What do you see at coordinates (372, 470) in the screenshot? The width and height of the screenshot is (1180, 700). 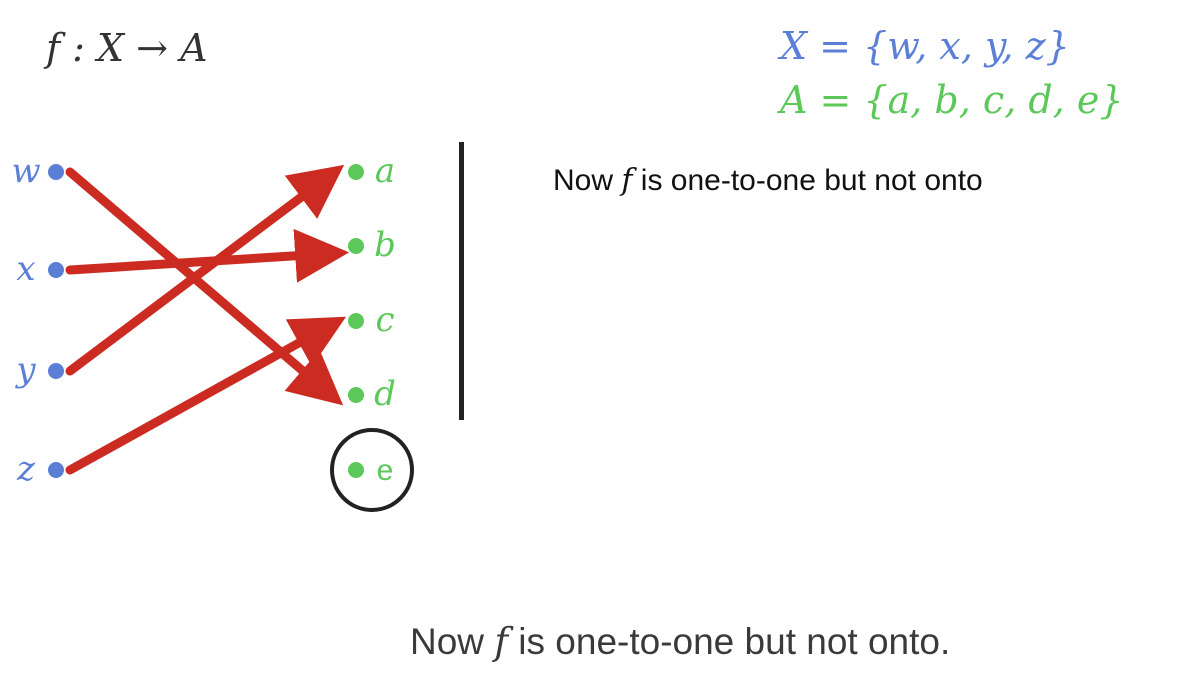 I see `highlight-circle-e` at bounding box center [372, 470].